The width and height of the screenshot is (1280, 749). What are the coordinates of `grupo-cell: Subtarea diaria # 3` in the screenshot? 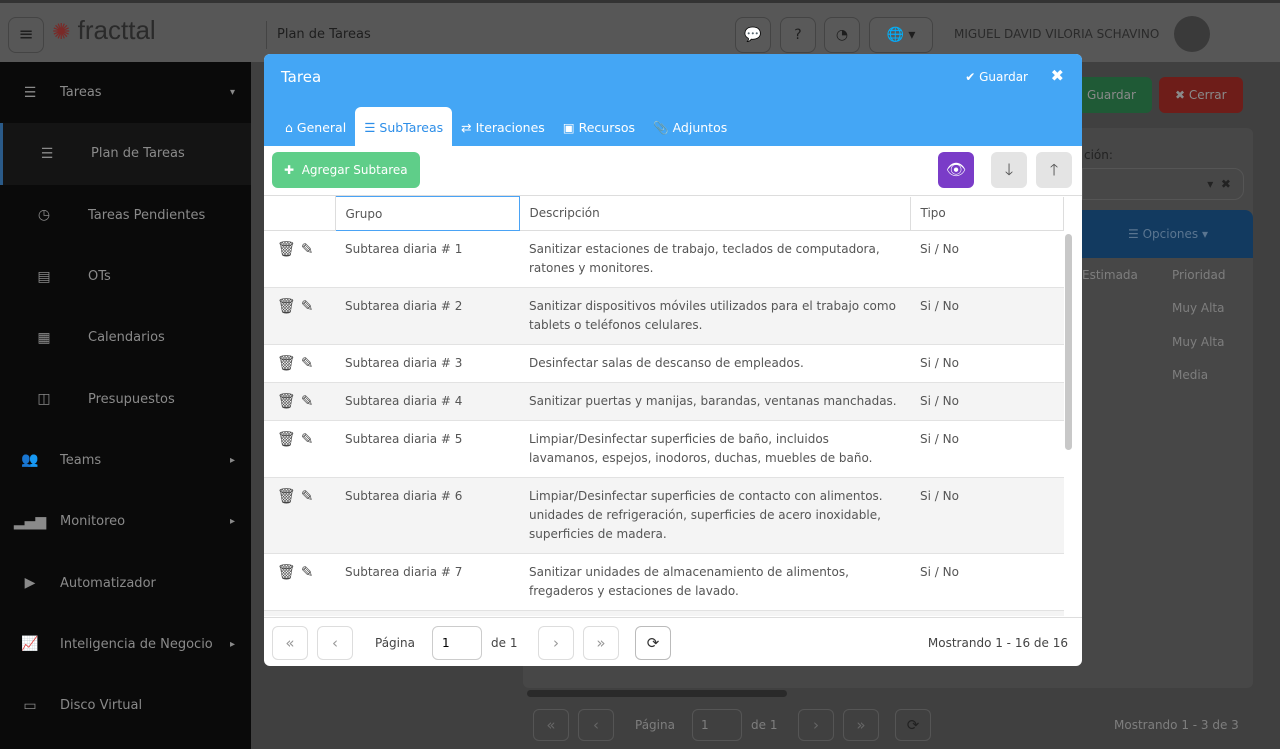 It's located at (404, 363).